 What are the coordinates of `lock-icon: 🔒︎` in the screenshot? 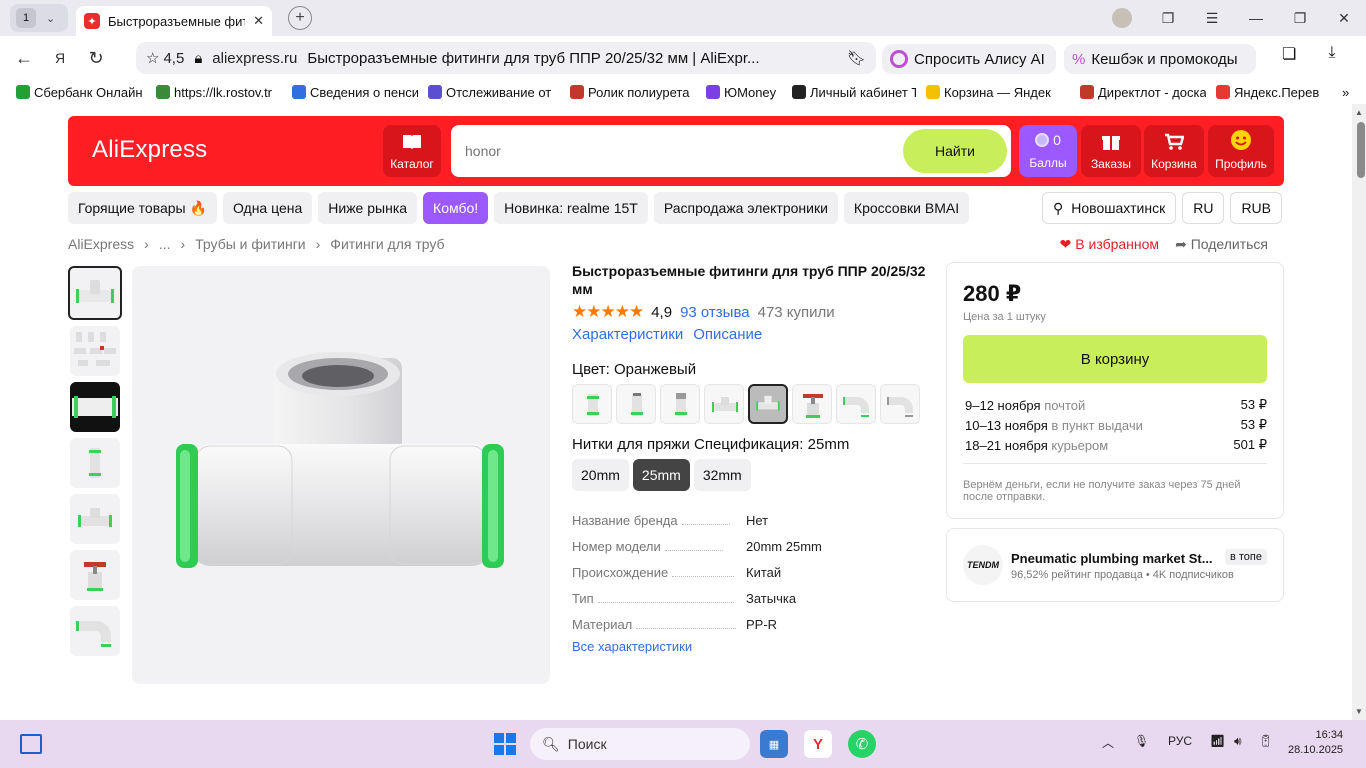 It's located at (198, 58).